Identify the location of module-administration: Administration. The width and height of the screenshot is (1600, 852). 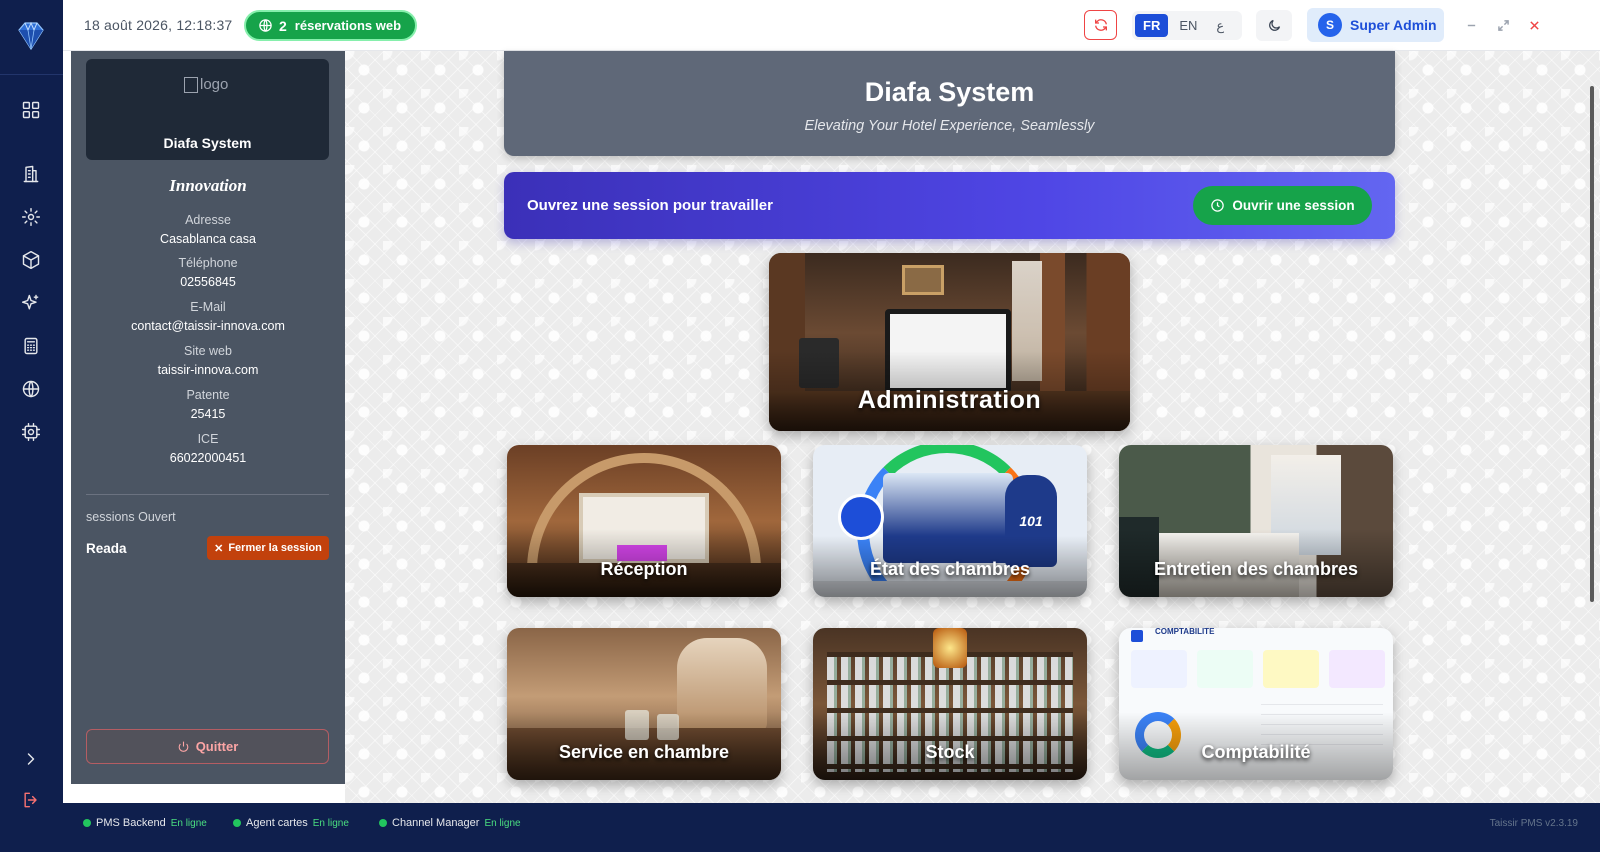
(949, 342).